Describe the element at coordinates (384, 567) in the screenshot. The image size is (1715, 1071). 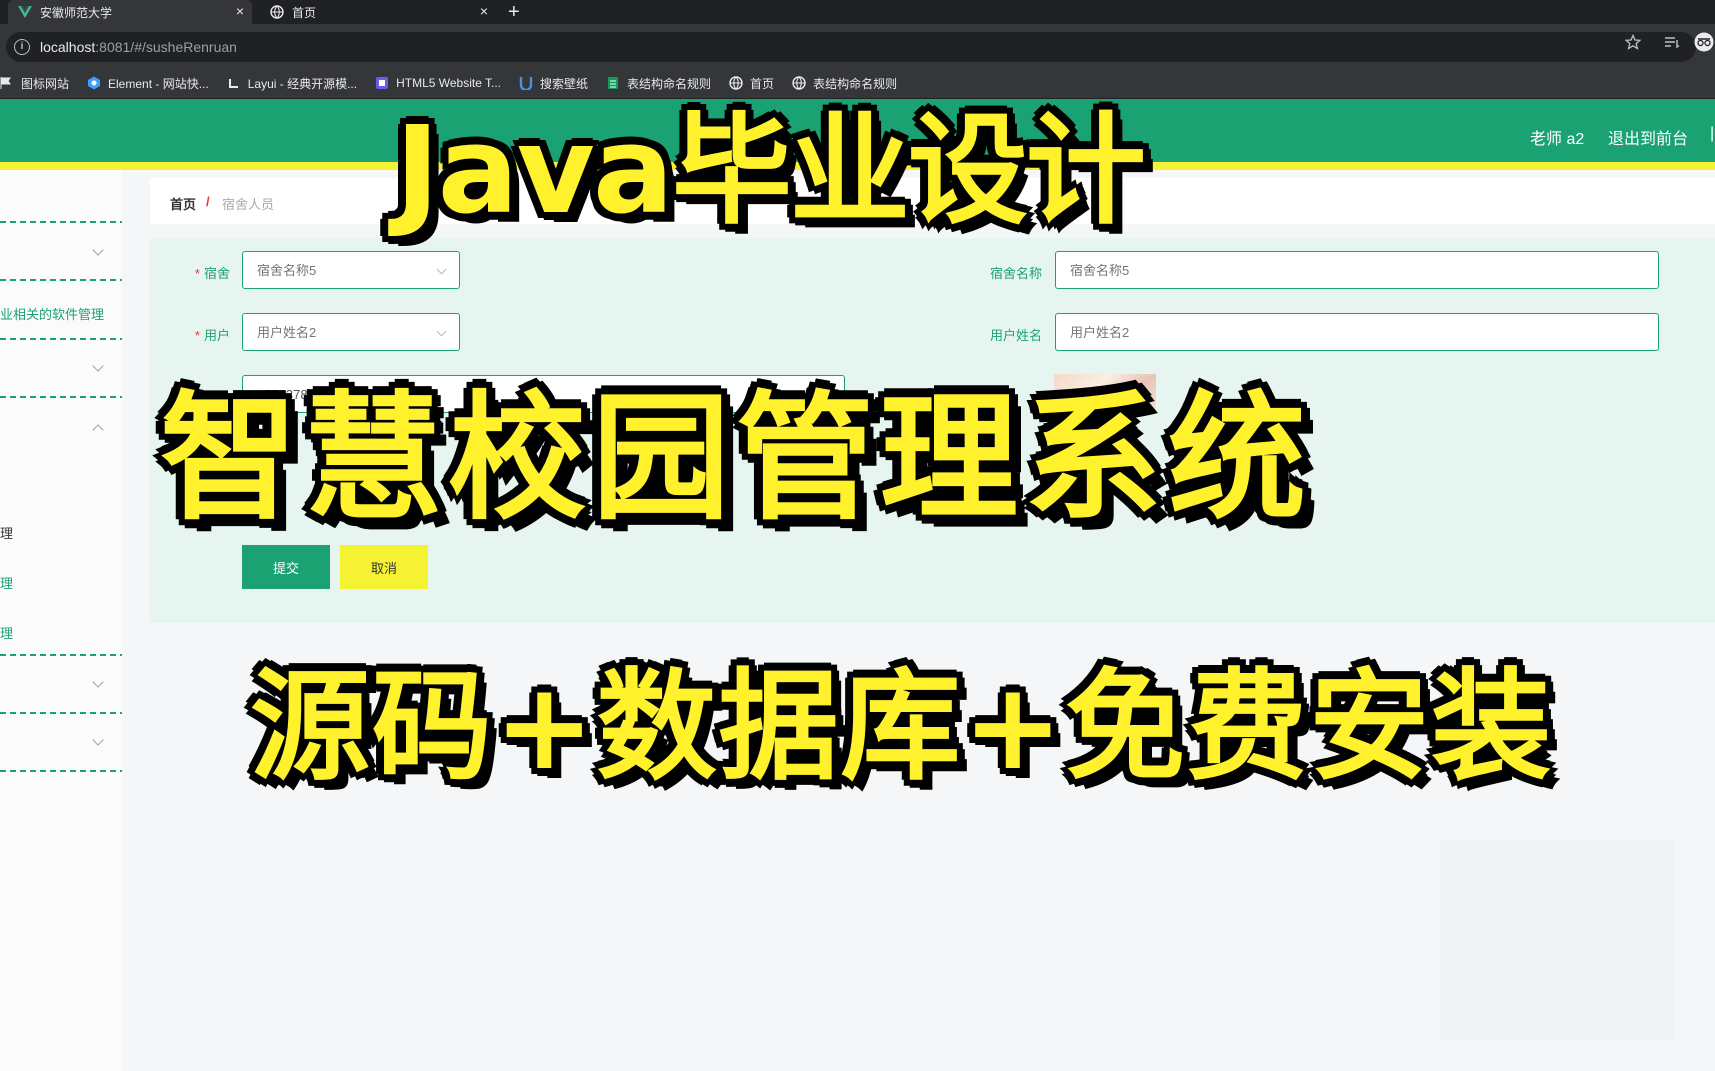
I see `cancel-button: 取消` at that location.